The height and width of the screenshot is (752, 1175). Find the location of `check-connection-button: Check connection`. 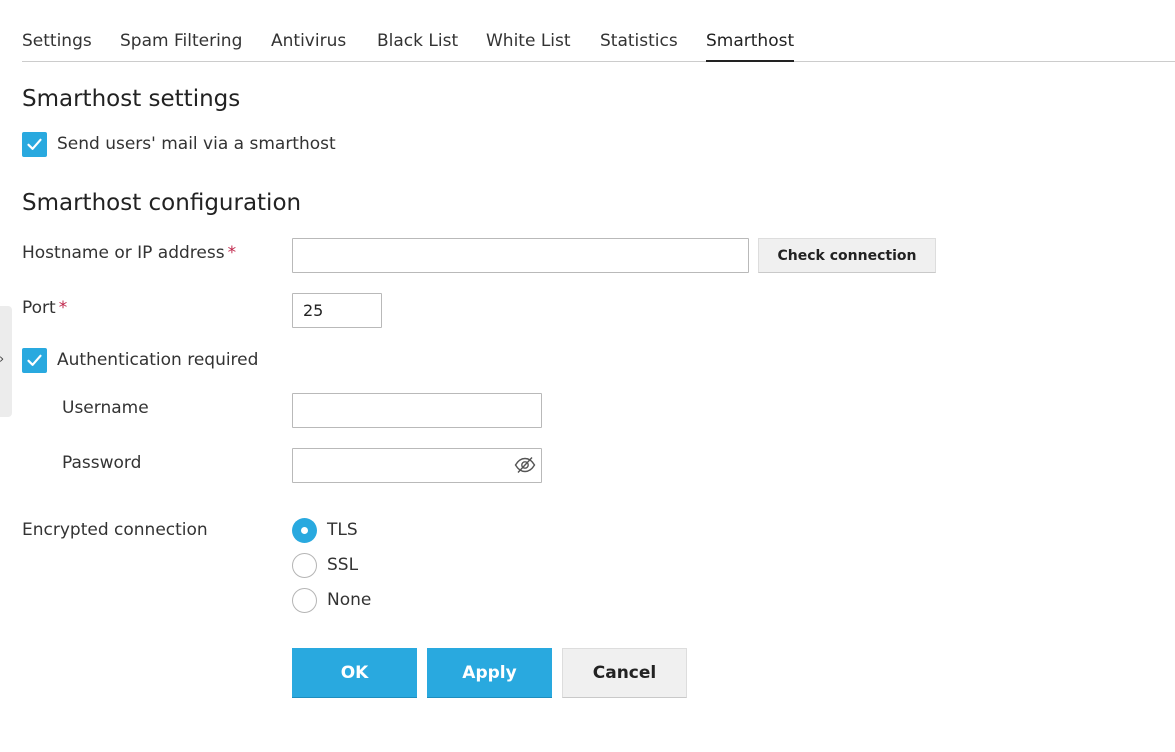

check-connection-button: Check connection is located at coordinates (847, 255).